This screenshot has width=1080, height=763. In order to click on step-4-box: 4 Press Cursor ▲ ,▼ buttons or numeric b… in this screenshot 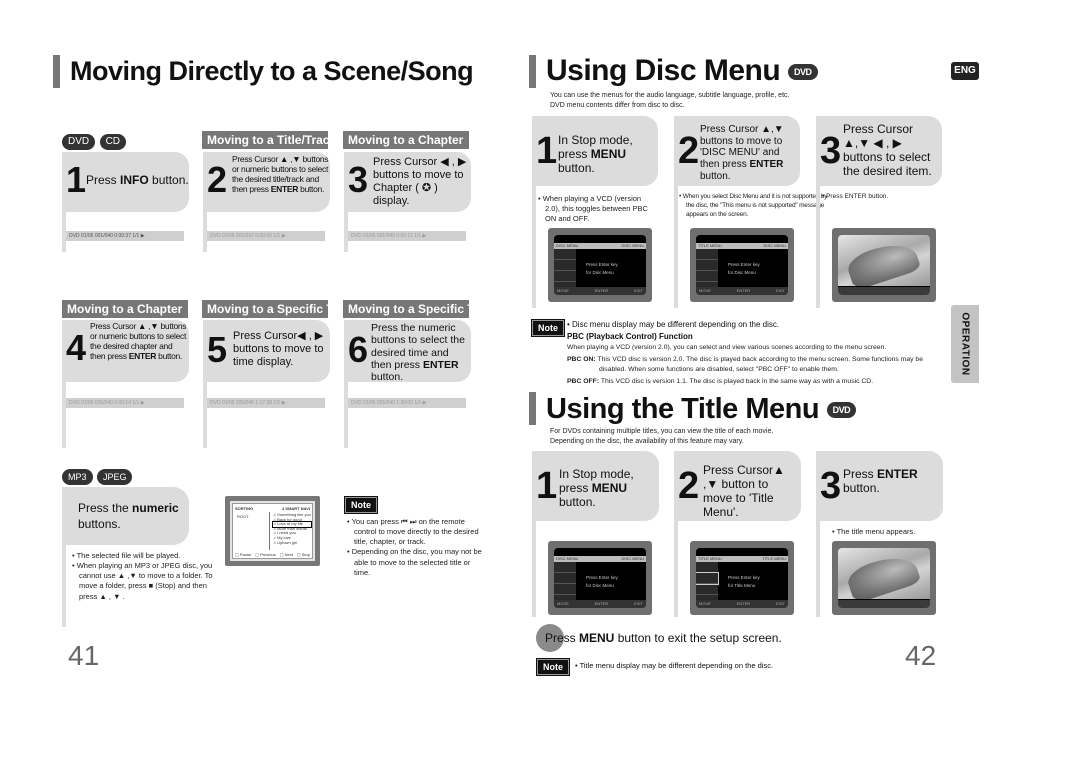, I will do `click(125, 351)`.